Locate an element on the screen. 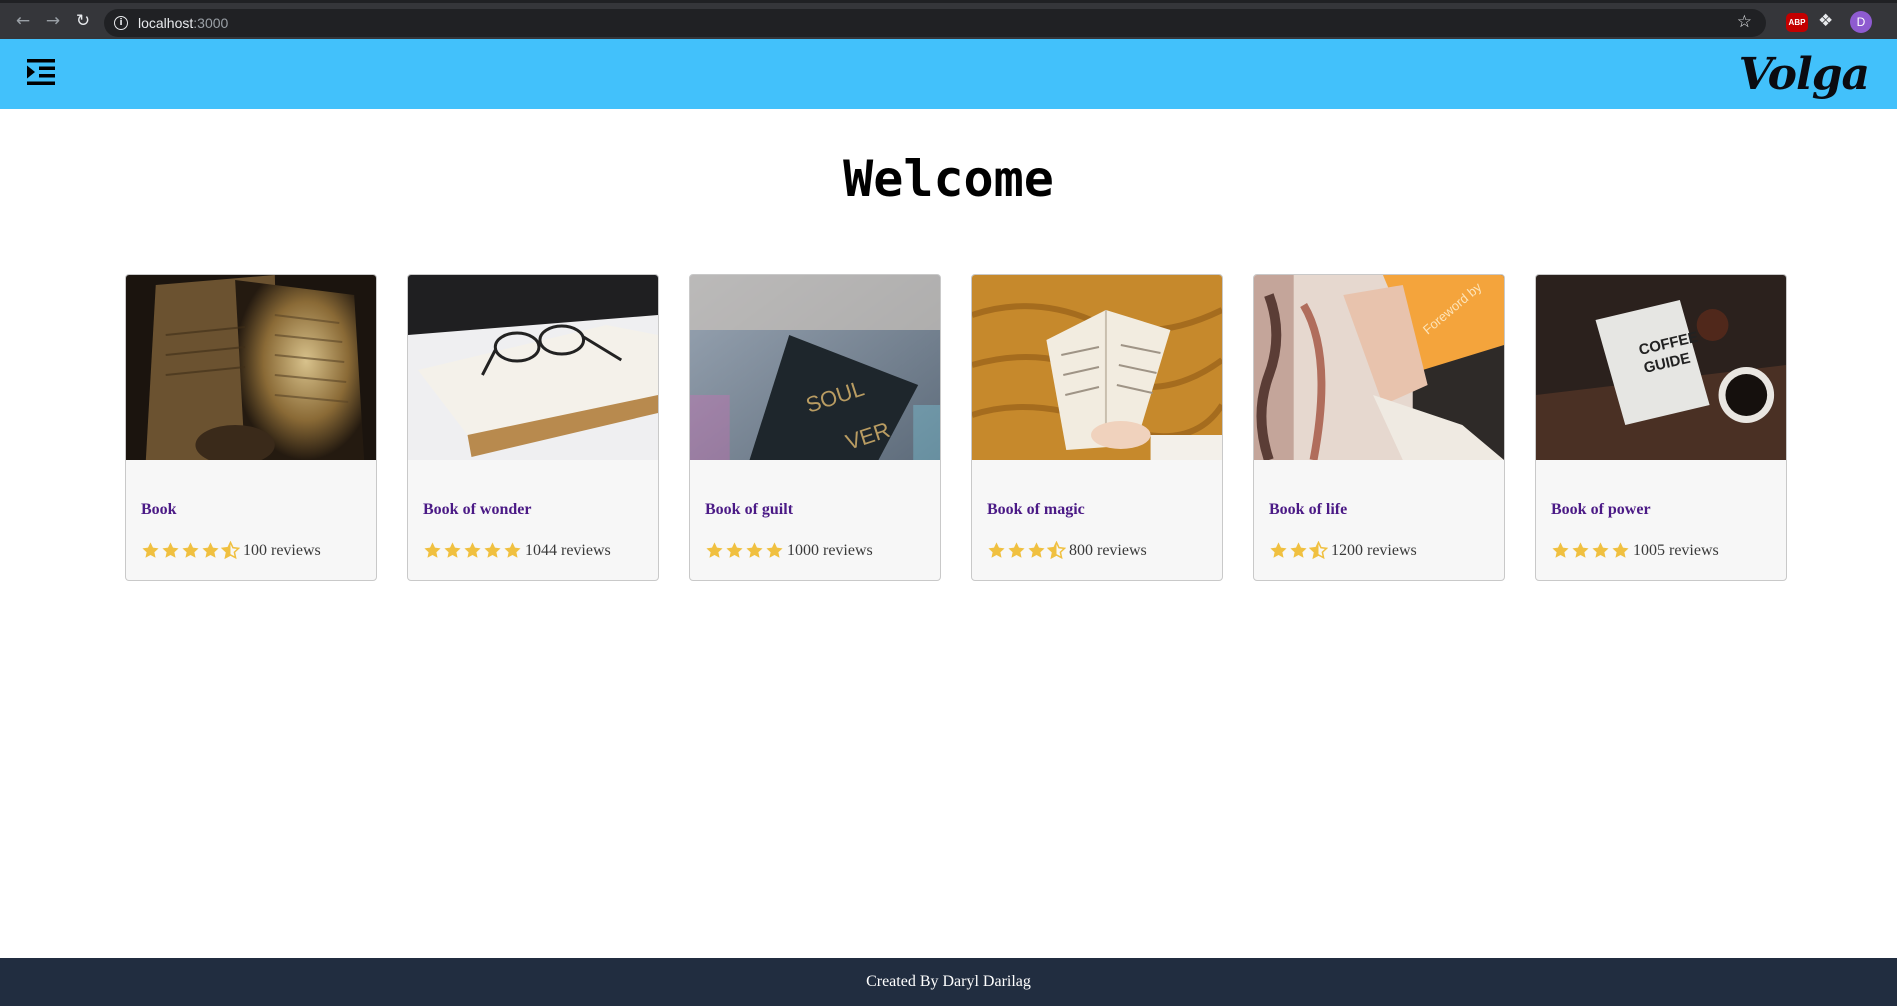  site-info-icon: i is located at coordinates (121, 23).